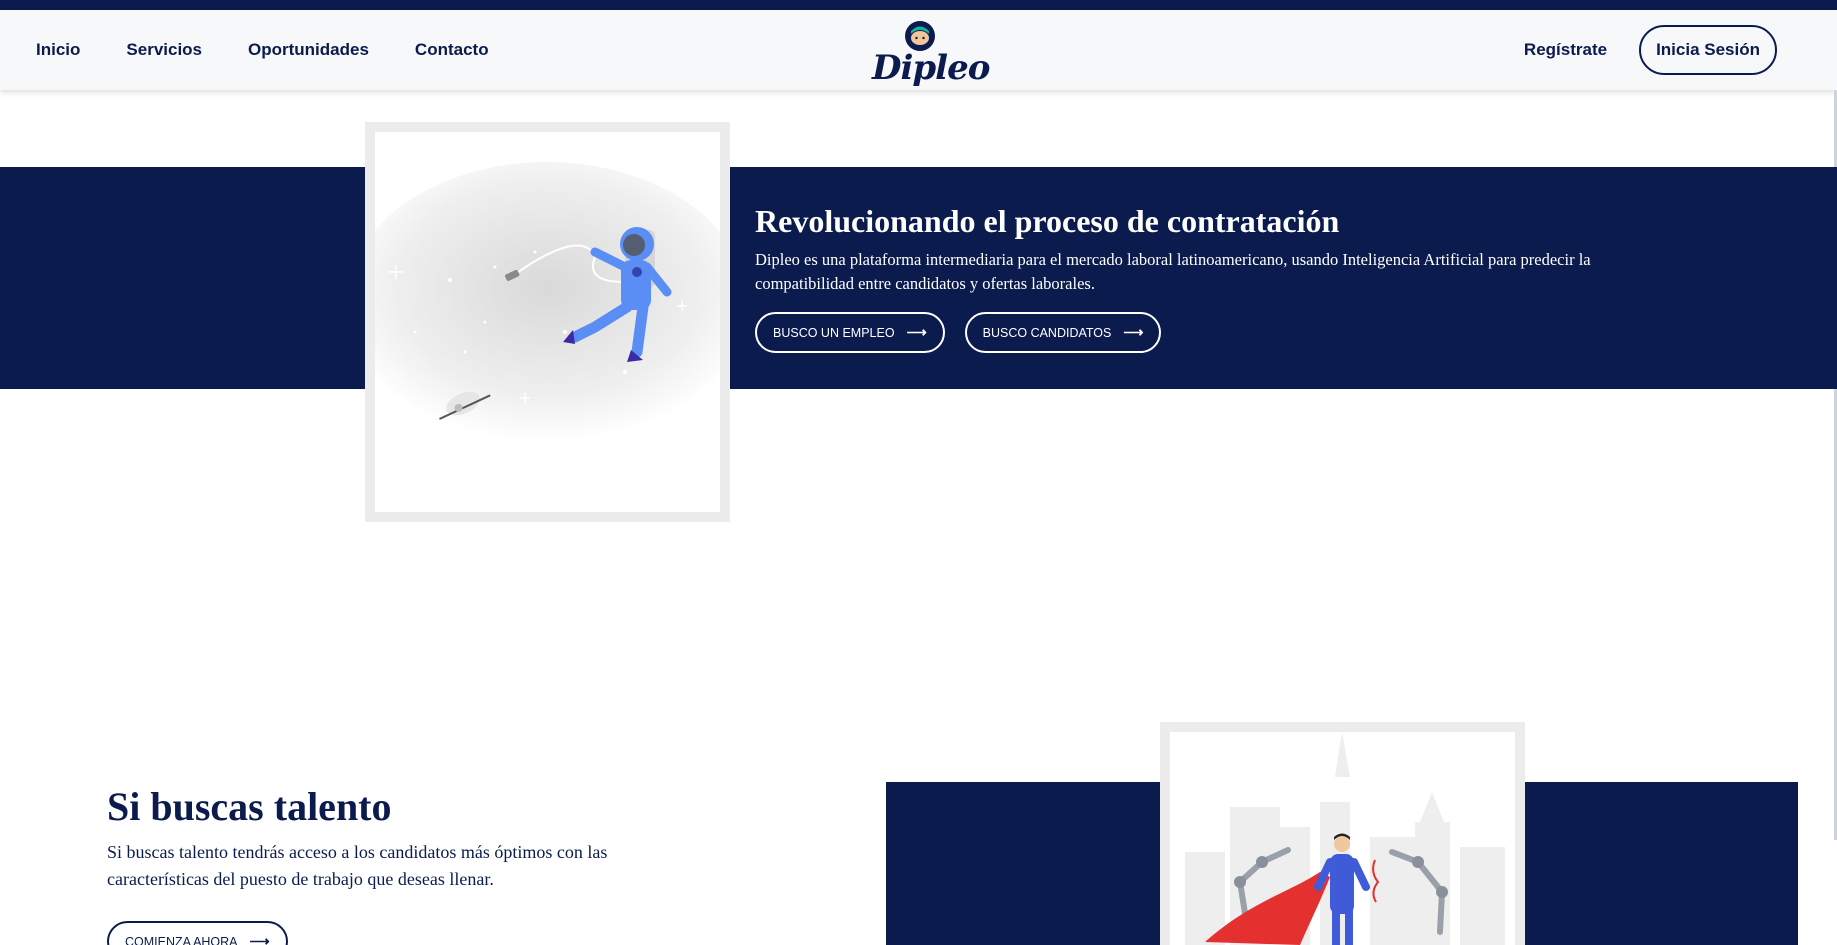 The height and width of the screenshot is (945, 1837). I want to click on nav-inicio: Inicio, so click(58, 50).